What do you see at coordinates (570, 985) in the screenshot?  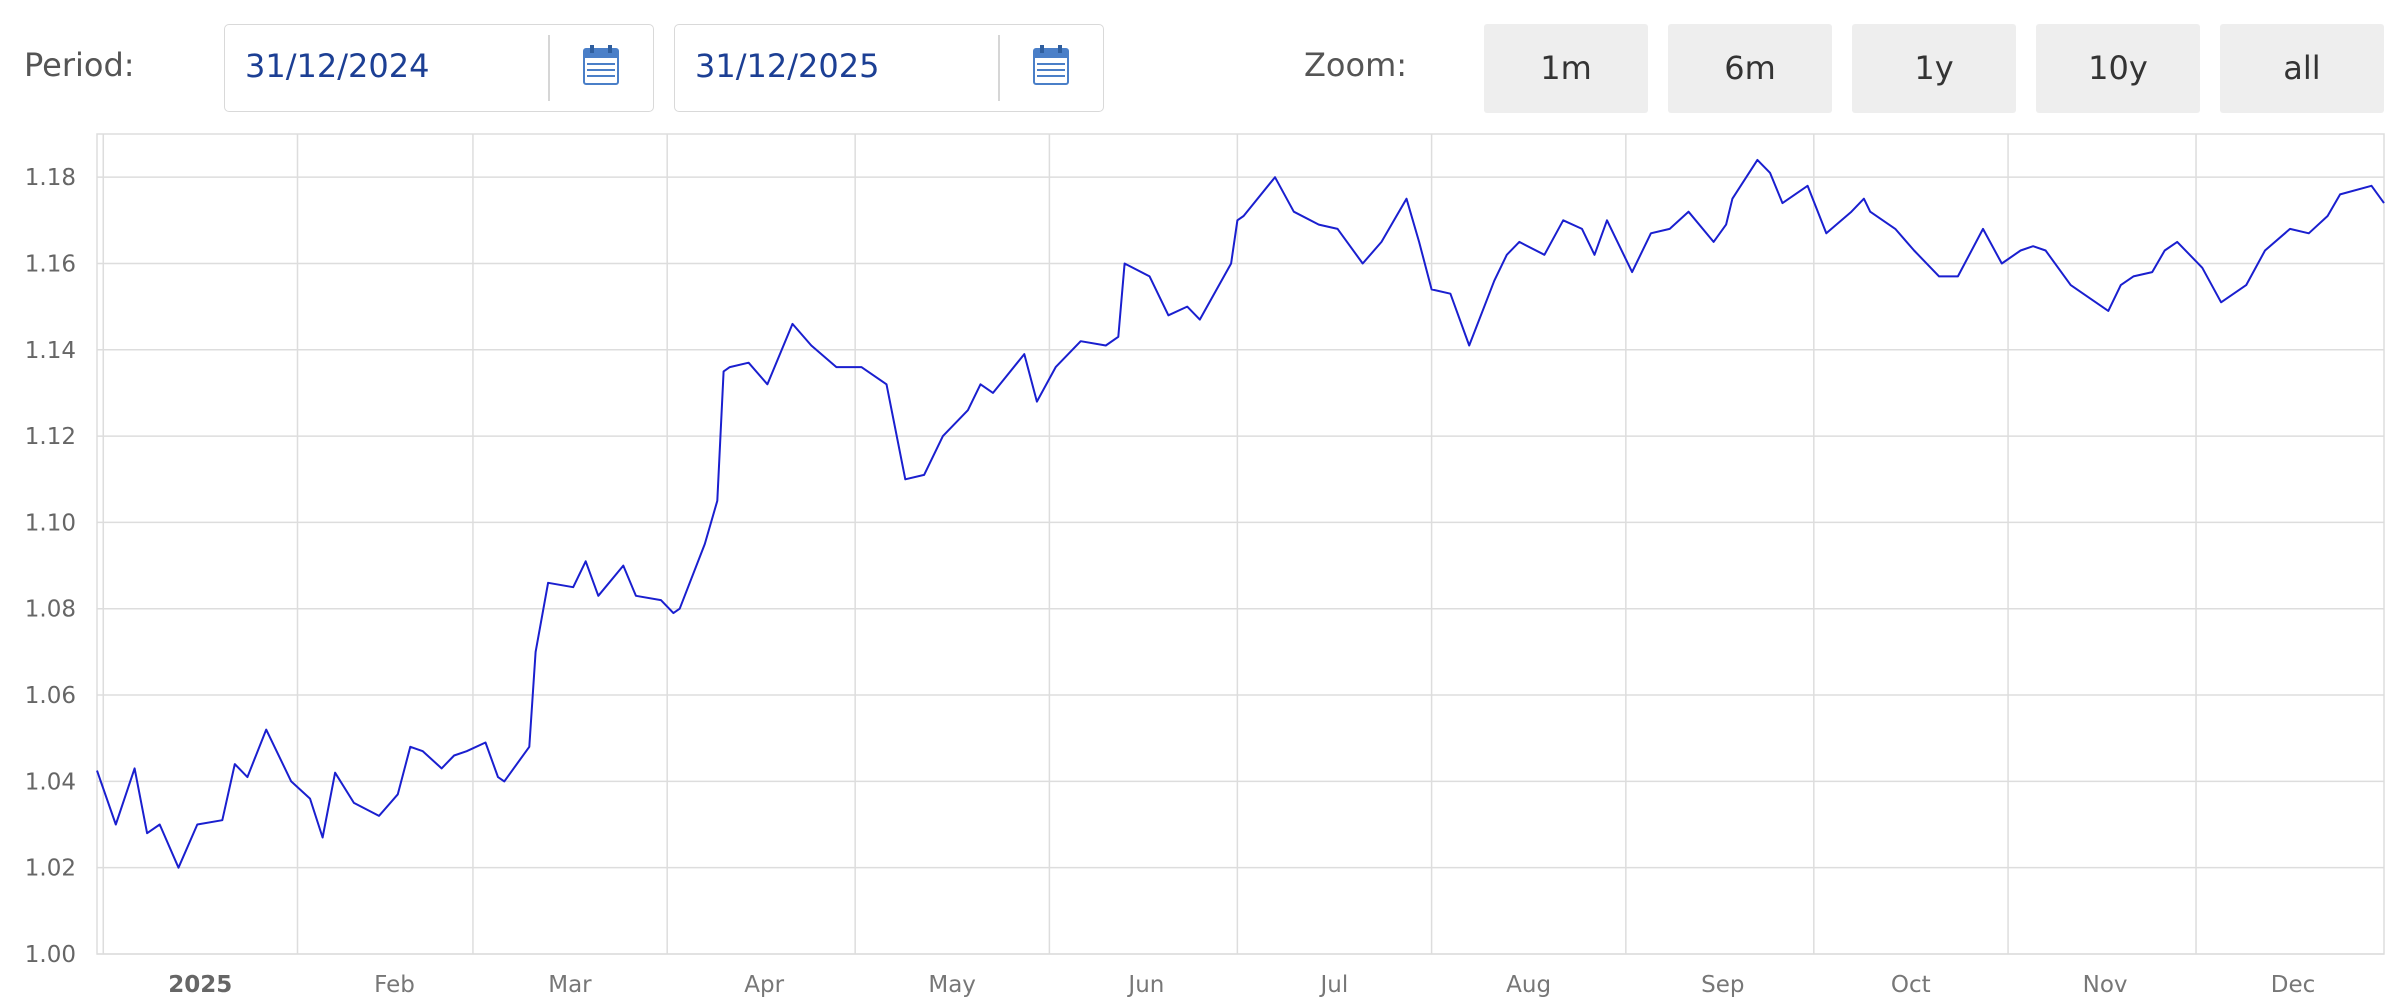 I see `x-tick-label: Mar` at bounding box center [570, 985].